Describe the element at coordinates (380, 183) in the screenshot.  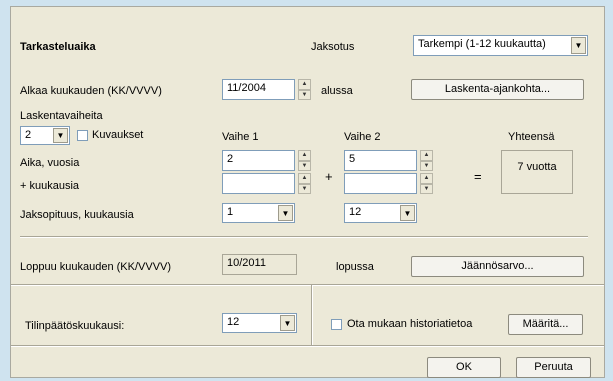
I see `phase2-months-field` at that location.